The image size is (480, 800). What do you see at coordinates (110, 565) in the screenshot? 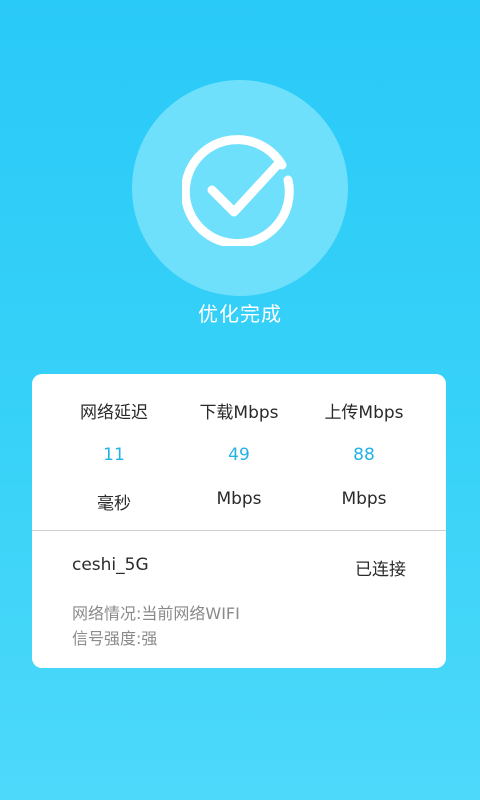
I see `network-ssid: ceshi_5G` at bounding box center [110, 565].